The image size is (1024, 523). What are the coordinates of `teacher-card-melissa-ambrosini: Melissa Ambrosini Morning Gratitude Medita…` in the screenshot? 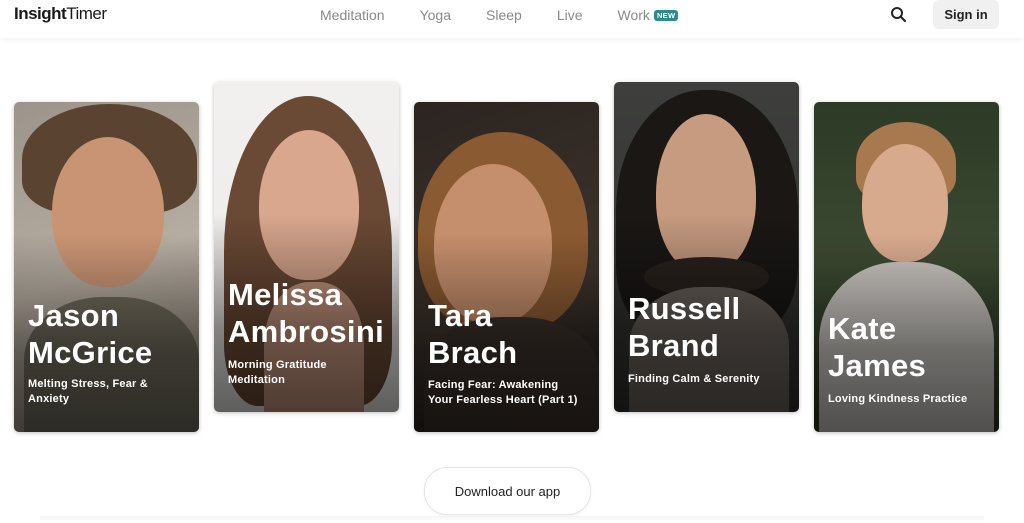 It's located at (306, 247).